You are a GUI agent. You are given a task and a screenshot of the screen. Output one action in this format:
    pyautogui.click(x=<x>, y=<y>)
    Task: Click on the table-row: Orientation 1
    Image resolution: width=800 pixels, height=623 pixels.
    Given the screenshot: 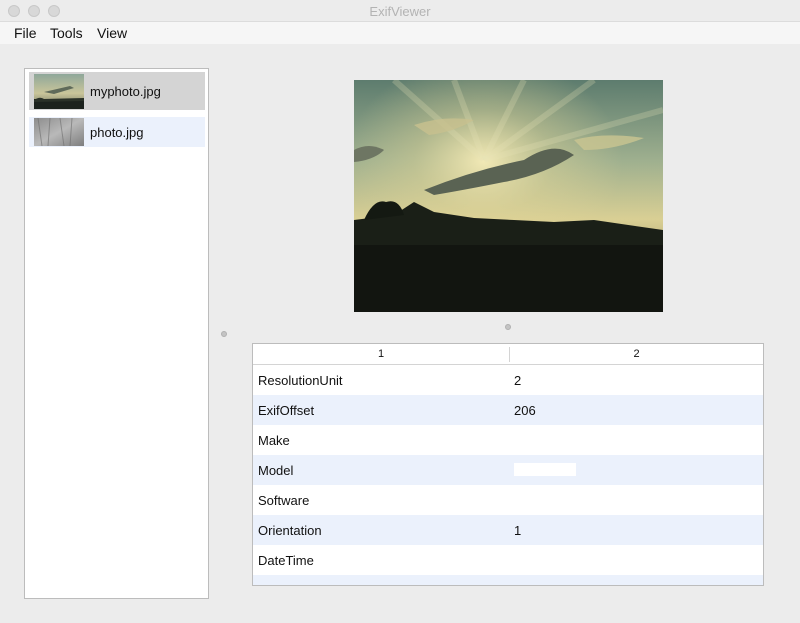 What is the action you would take?
    pyautogui.click(x=508, y=530)
    